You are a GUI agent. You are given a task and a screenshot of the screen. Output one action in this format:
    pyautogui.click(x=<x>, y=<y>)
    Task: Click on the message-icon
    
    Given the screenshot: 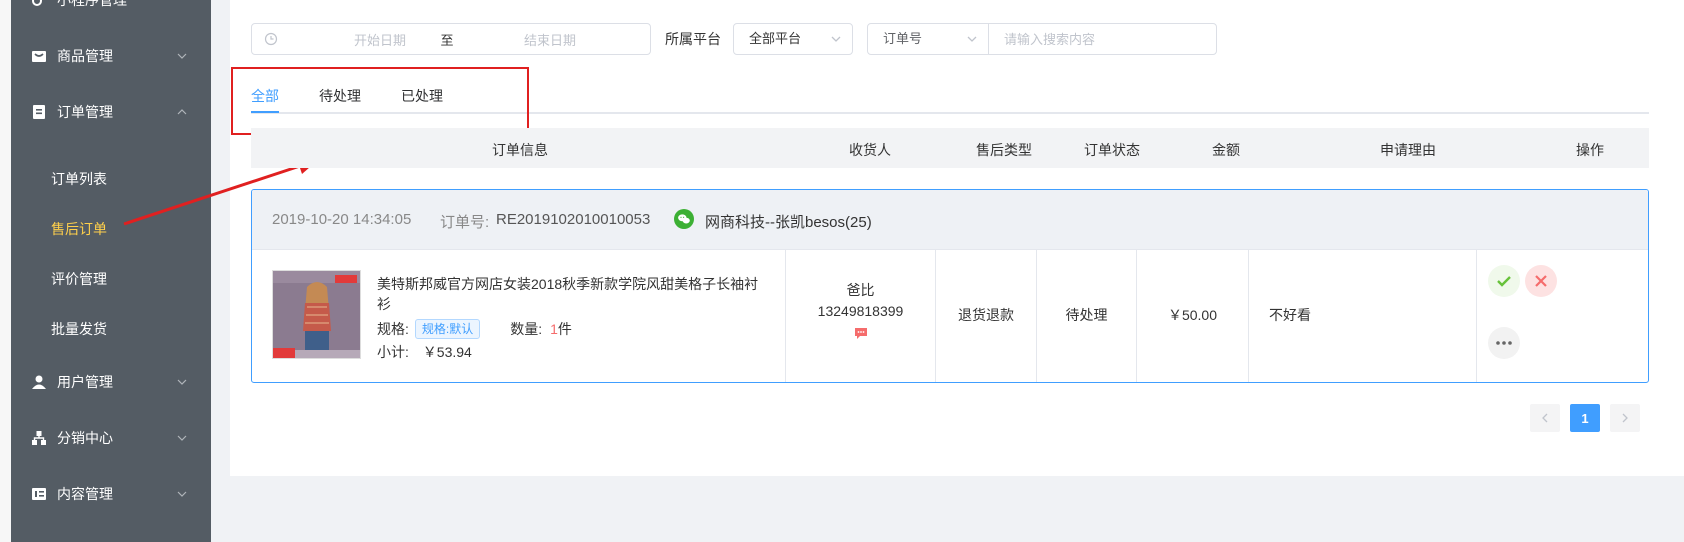 What is the action you would take?
    pyautogui.click(x=861, y=333)
    